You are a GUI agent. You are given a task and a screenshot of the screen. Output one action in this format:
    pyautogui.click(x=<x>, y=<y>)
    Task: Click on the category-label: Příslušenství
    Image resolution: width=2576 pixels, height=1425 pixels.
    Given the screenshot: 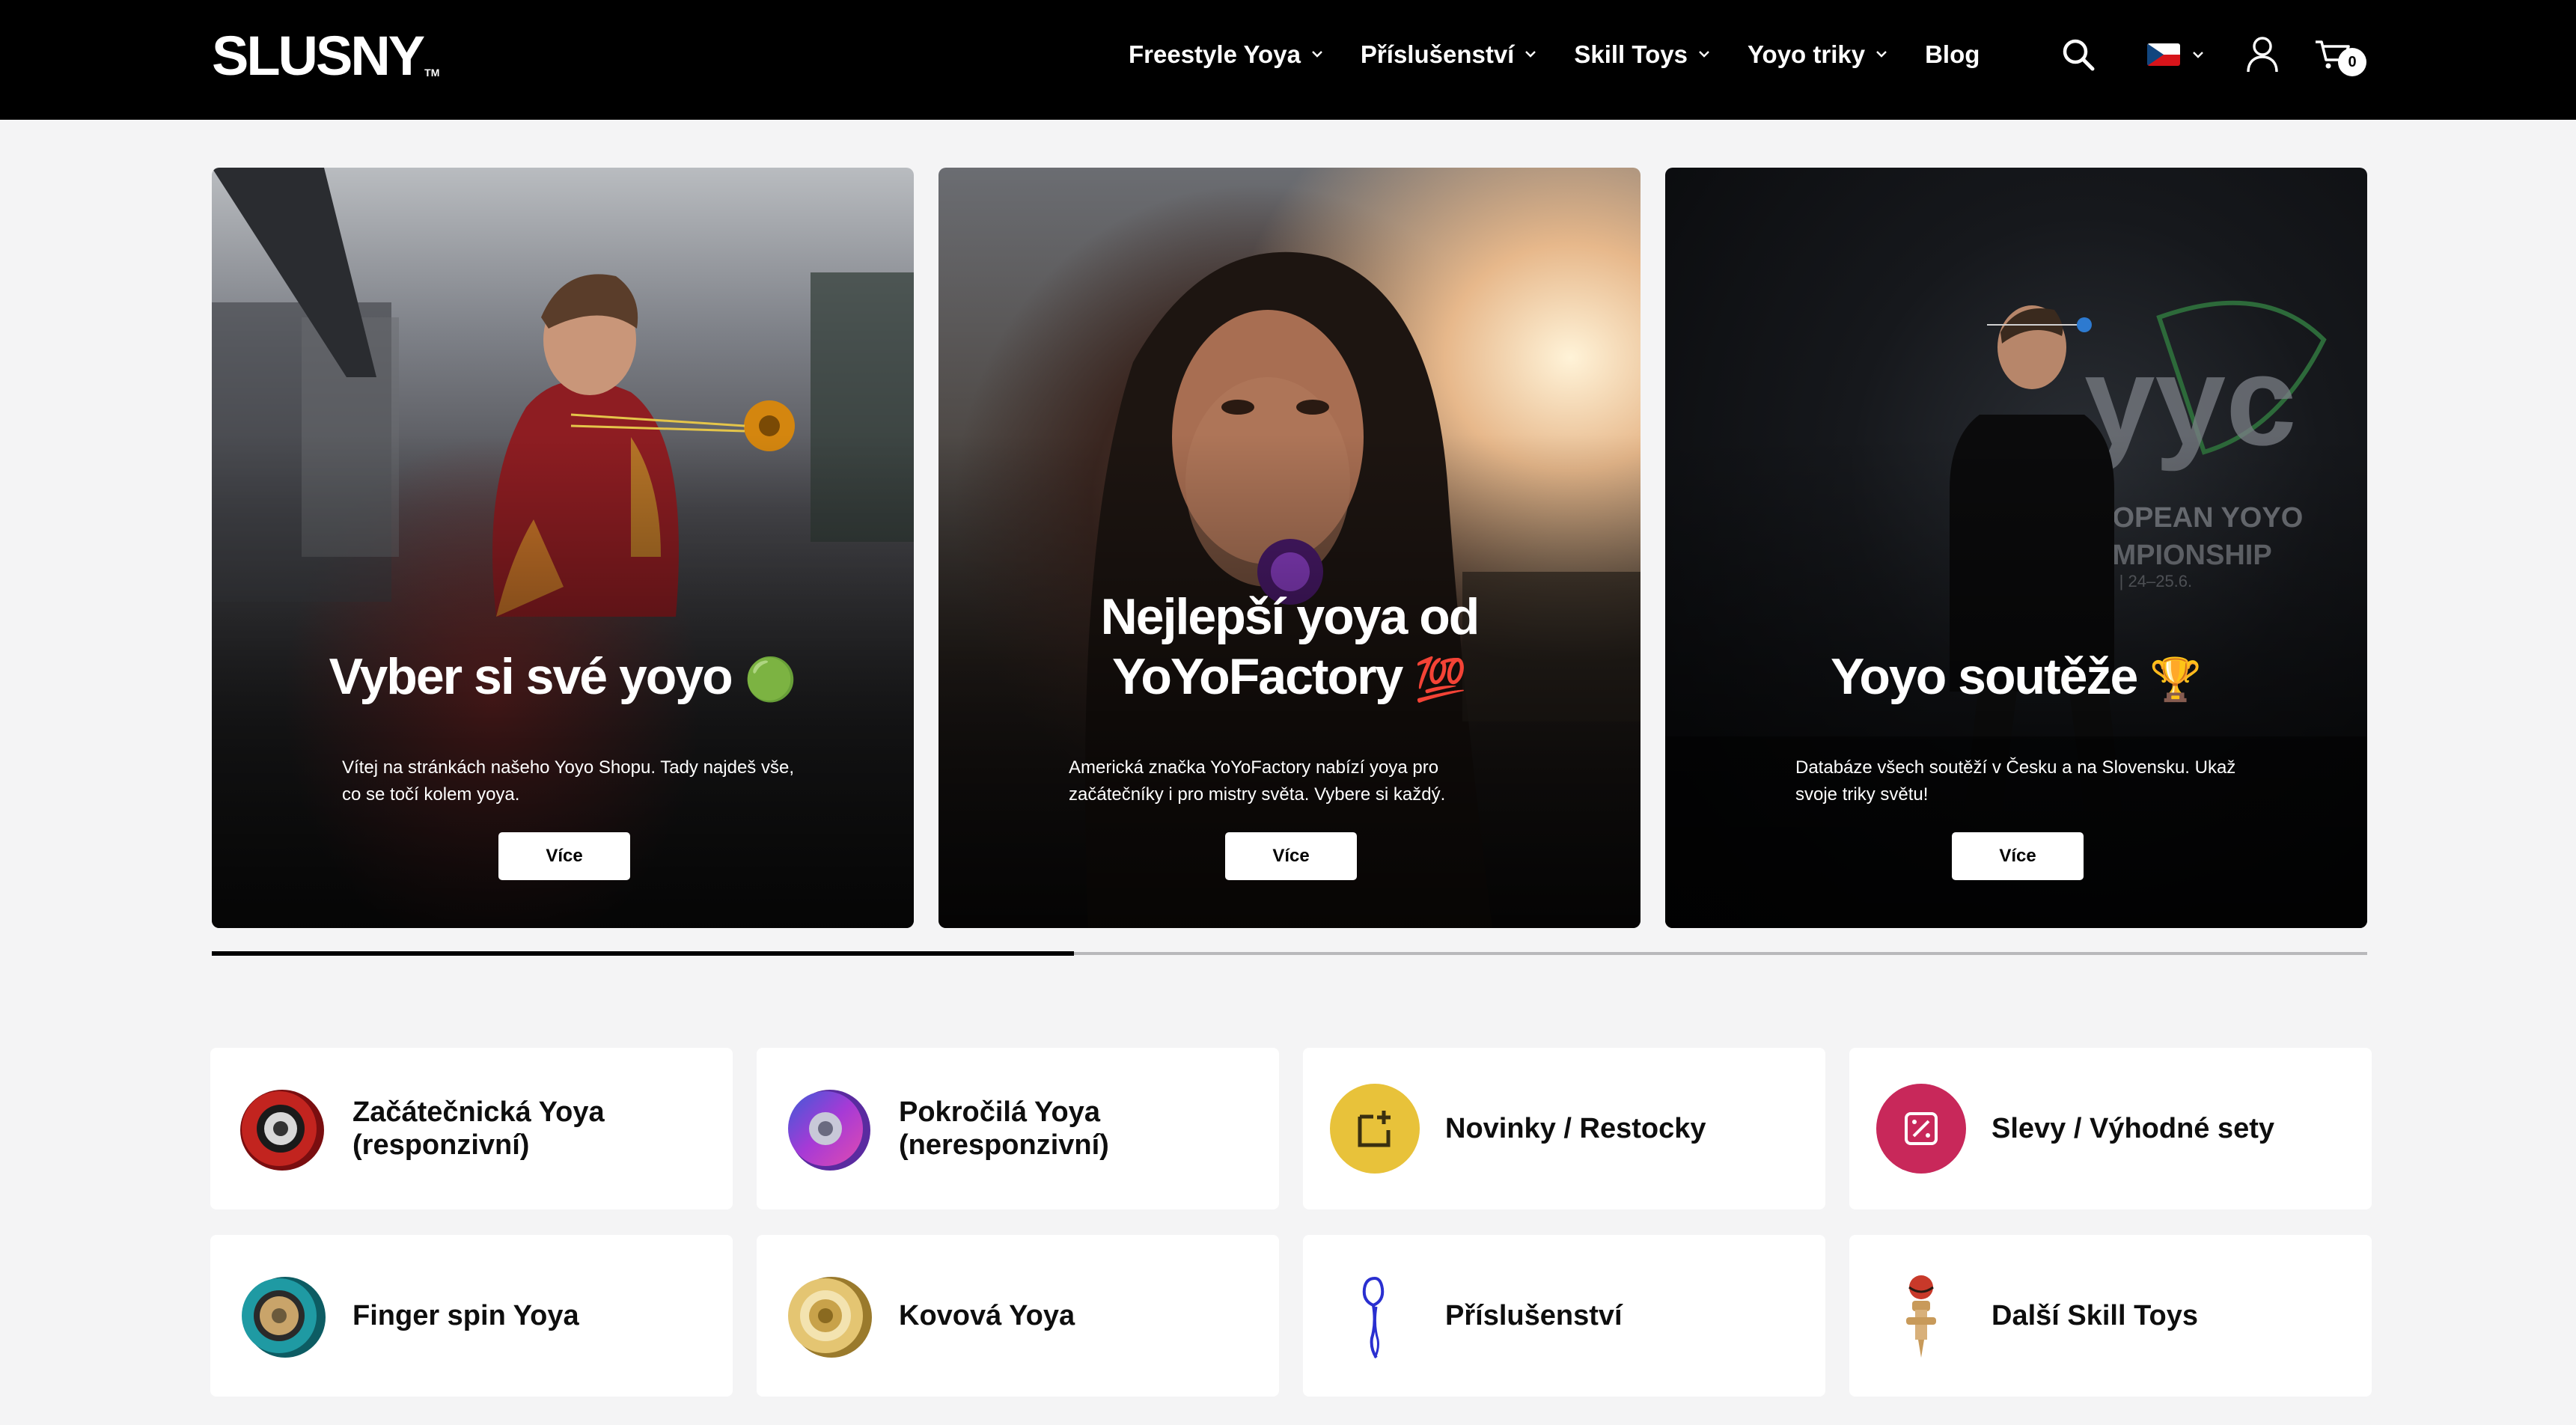 What is the action you would take?
    pyautogui.click(x=1534, y=1315)
    